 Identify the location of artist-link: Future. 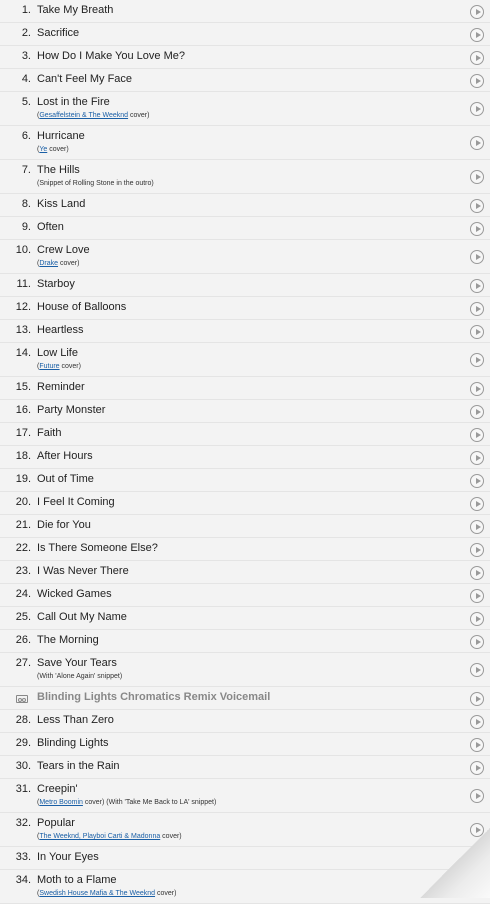
(49, 366).